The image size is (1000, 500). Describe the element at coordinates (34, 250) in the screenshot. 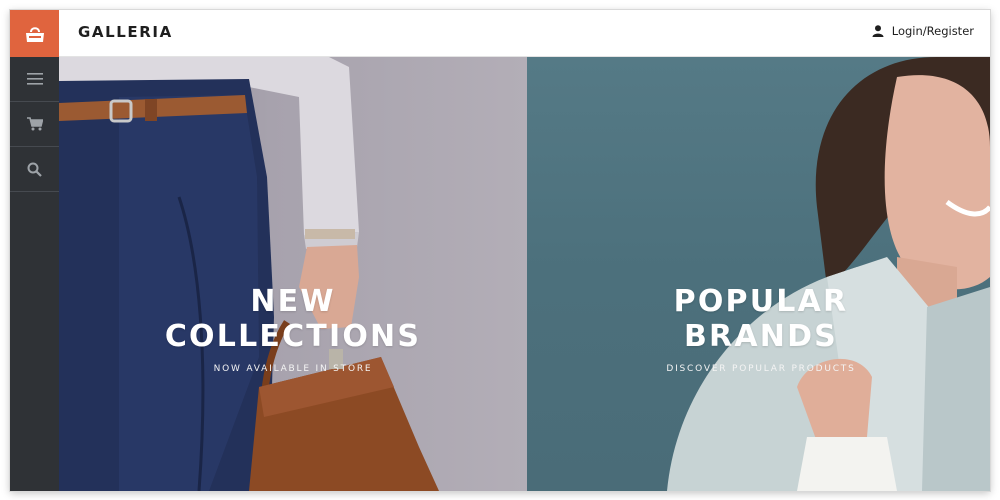

I see `sidebar` at that location.